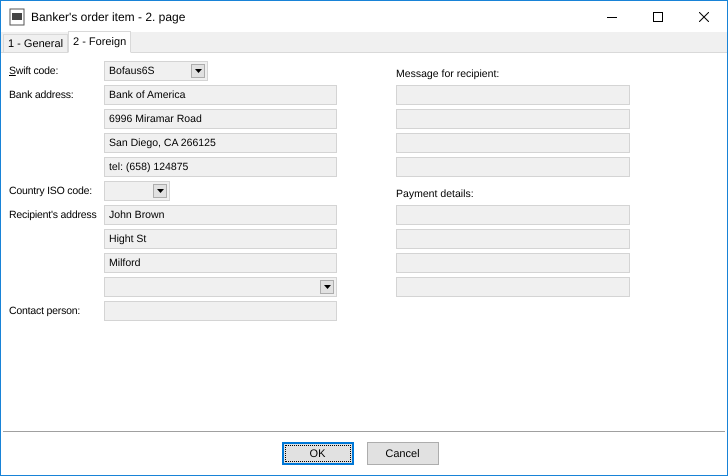 This screenshot has height=476, width=728. I want to click on text-field: Bank of America, so click(220, 95).